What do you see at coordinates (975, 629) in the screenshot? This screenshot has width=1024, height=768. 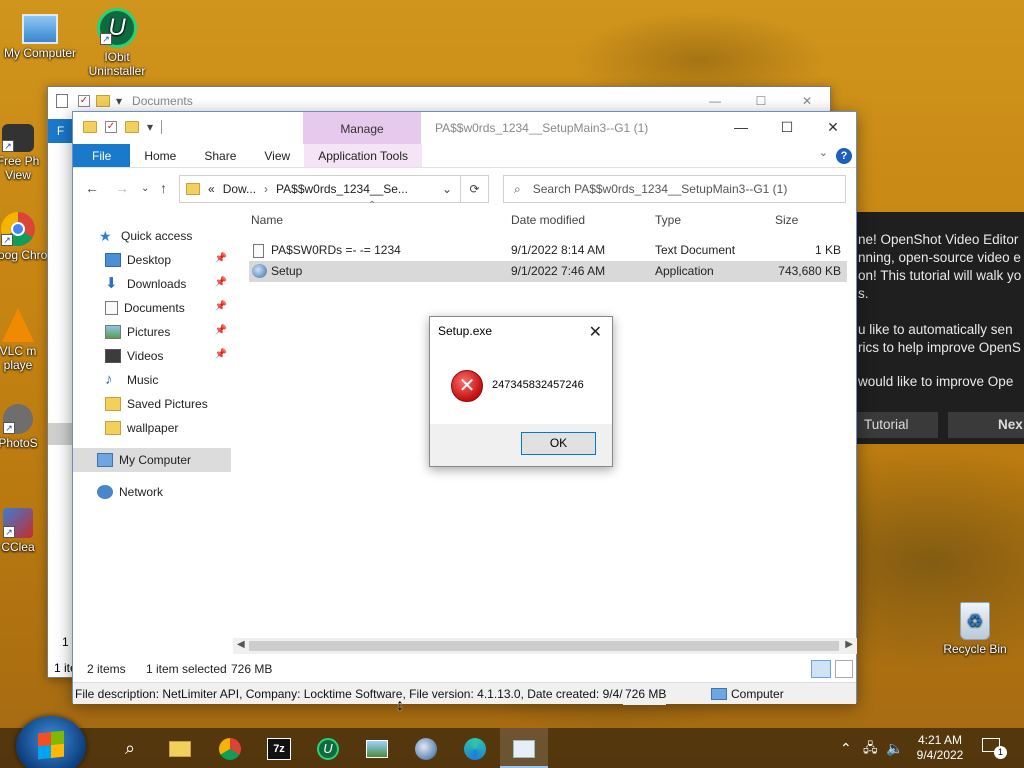 I see `desktop-icon-recycle-bin: ♻ Recycle Bin` at bounding box center [975, 629].